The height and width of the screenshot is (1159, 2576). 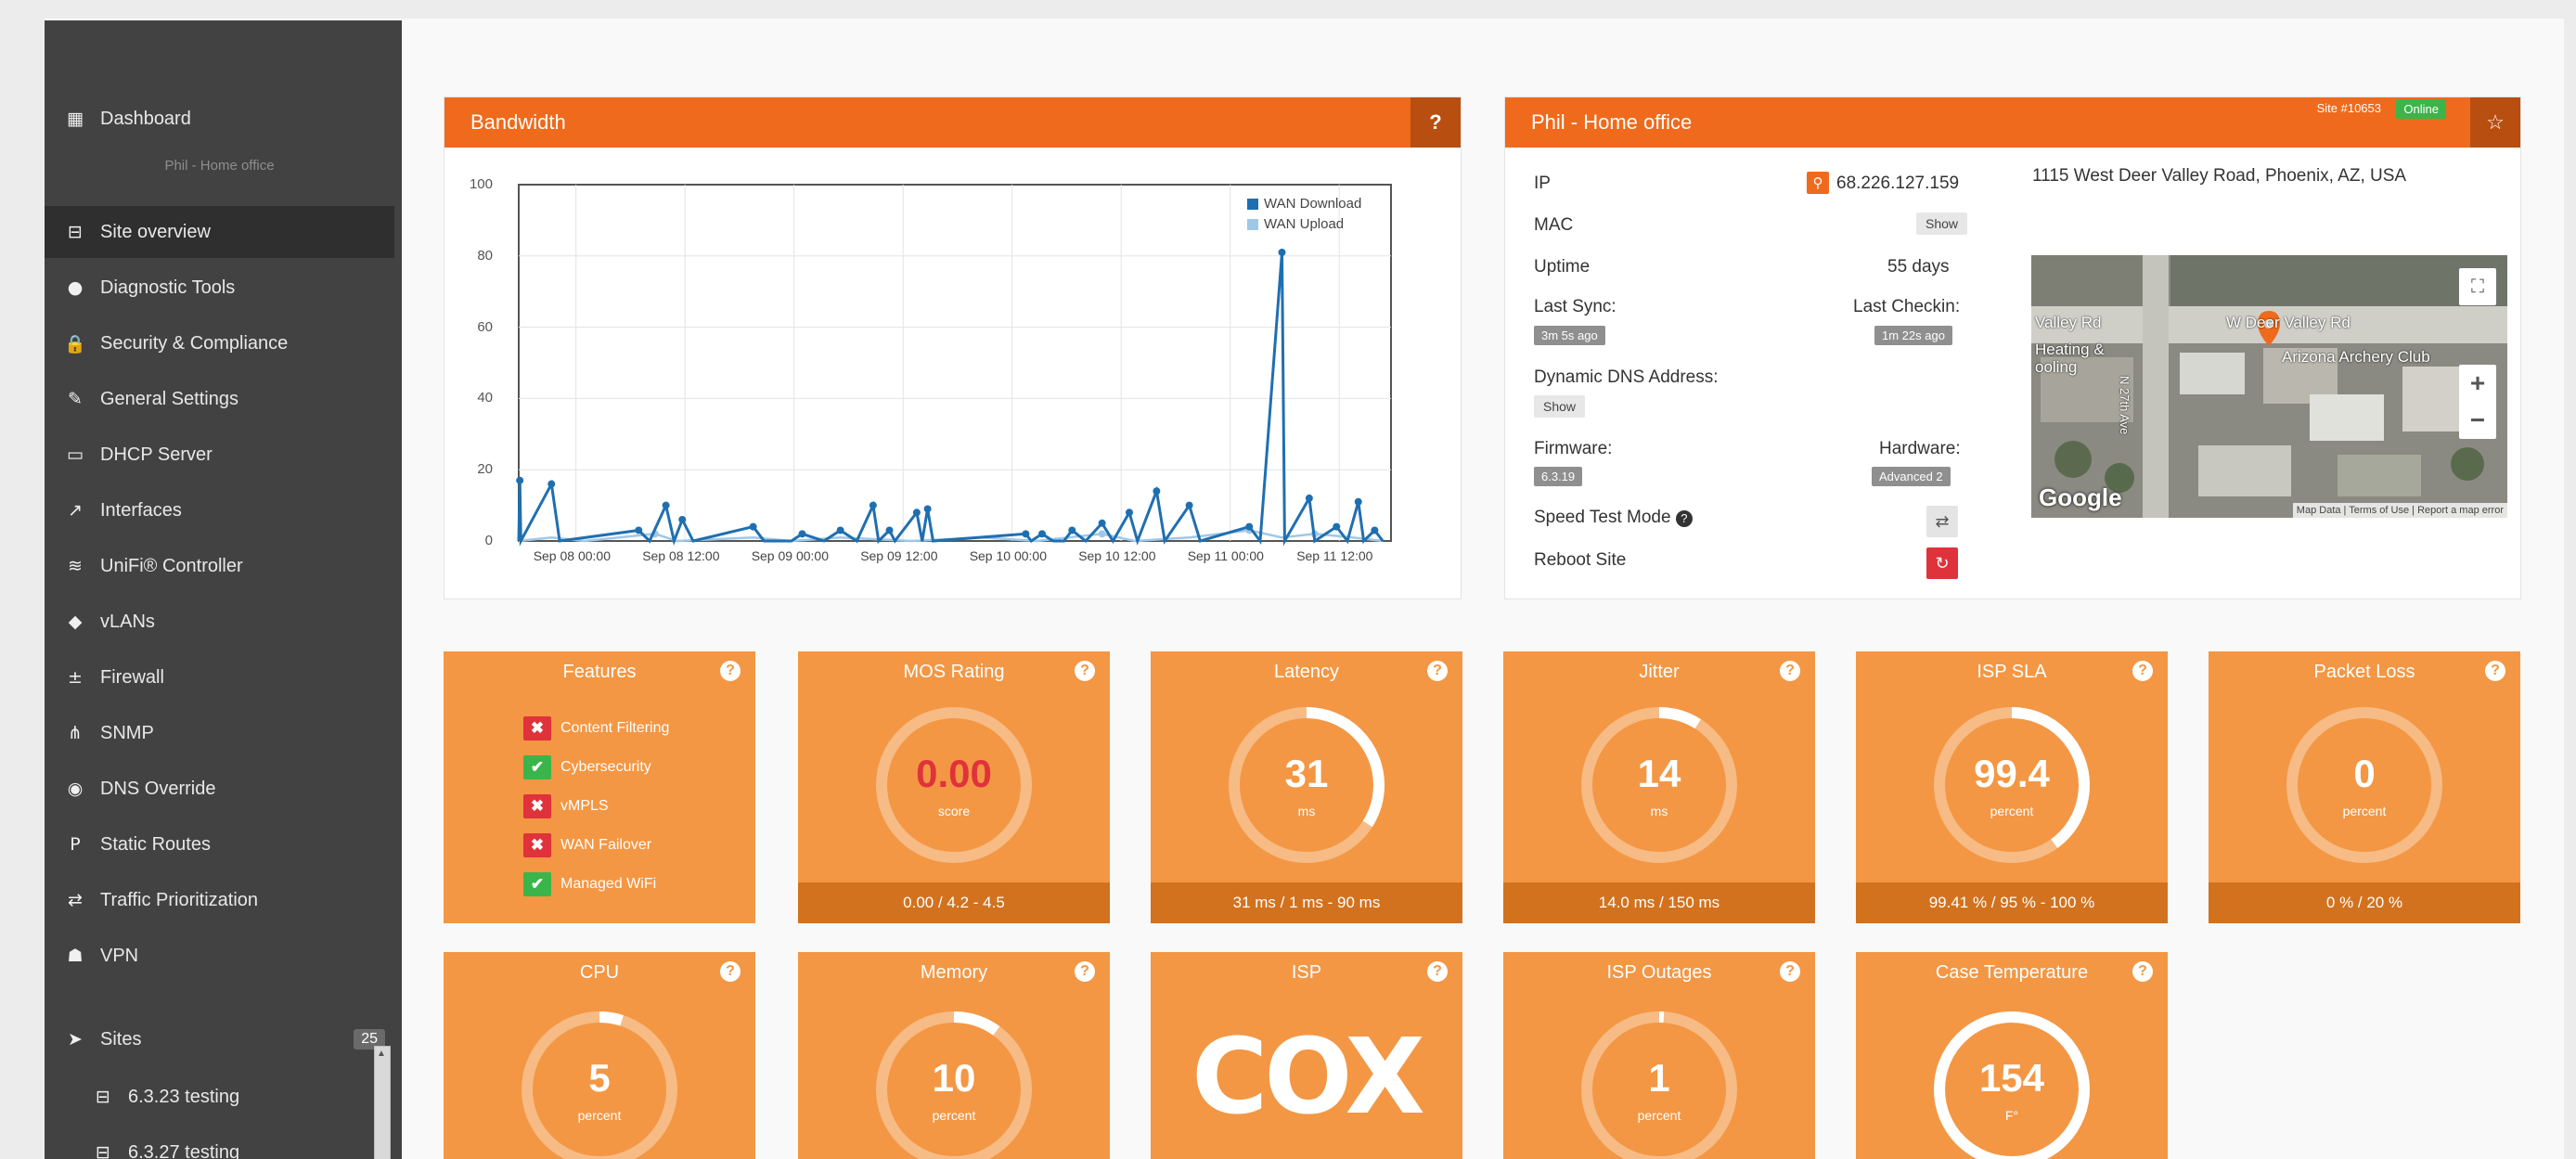 I want to click on info-icon: ●, so click(x=75, y=287).